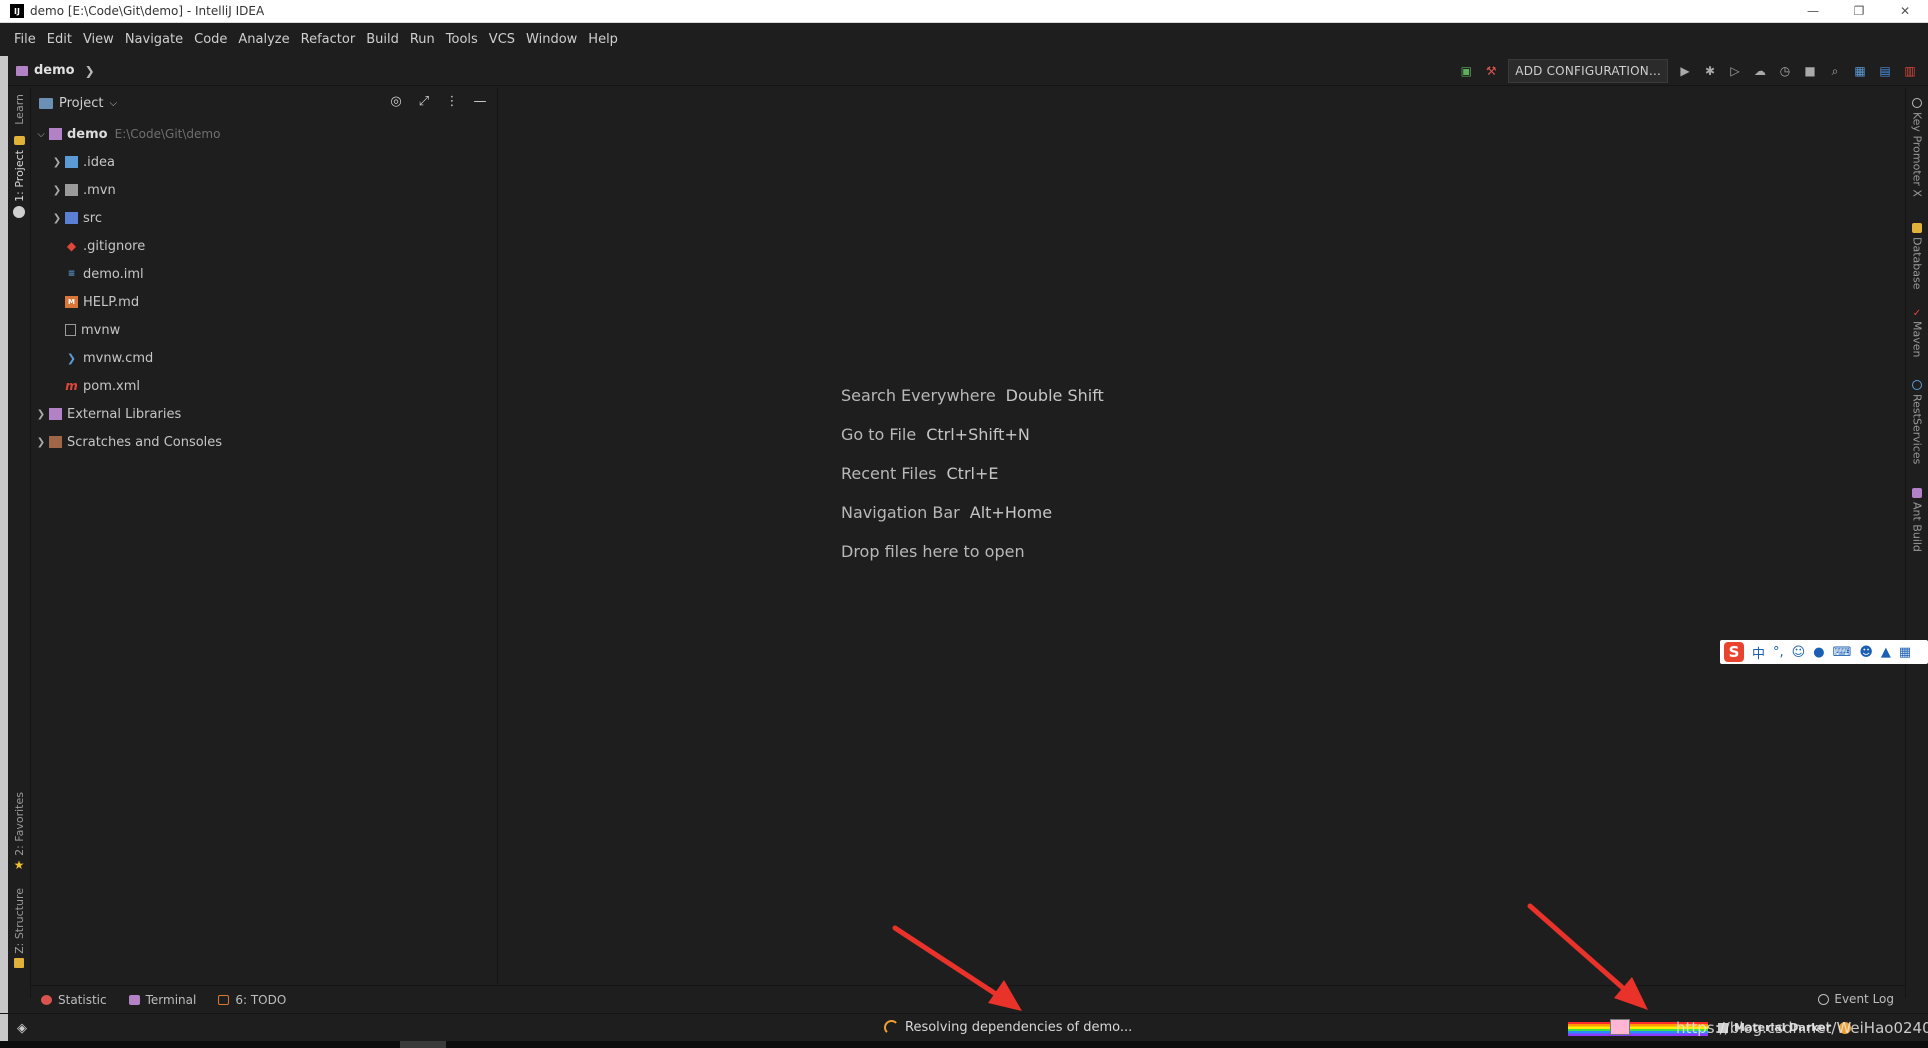 The width and height of the screenshot is (1928, 1048). What do you see at coordinates (551, 39) in the screenshot?
I see `menu-window: Window` at bounding box center [551, 39].